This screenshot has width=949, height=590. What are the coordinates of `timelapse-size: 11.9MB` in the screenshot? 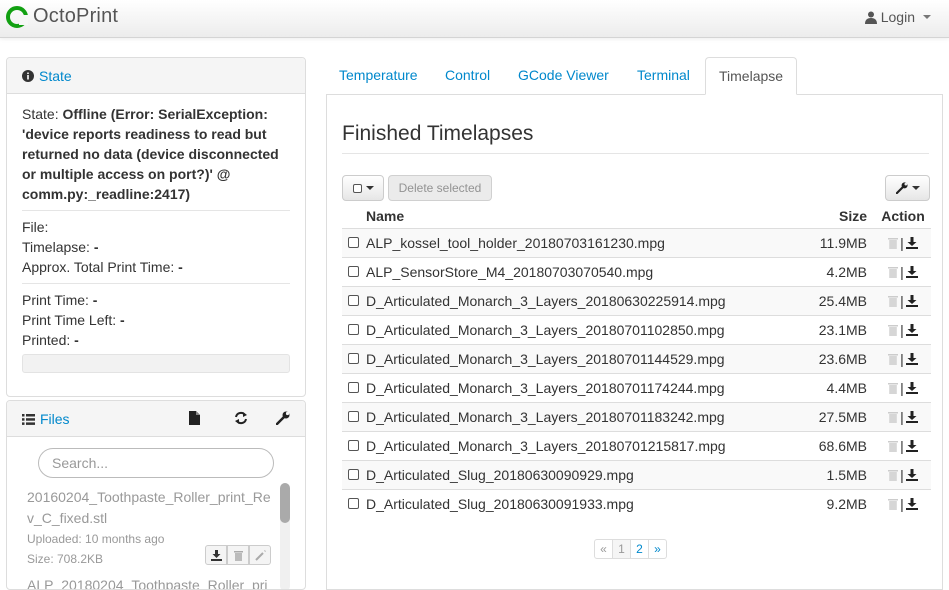 It's located at (835, 242).